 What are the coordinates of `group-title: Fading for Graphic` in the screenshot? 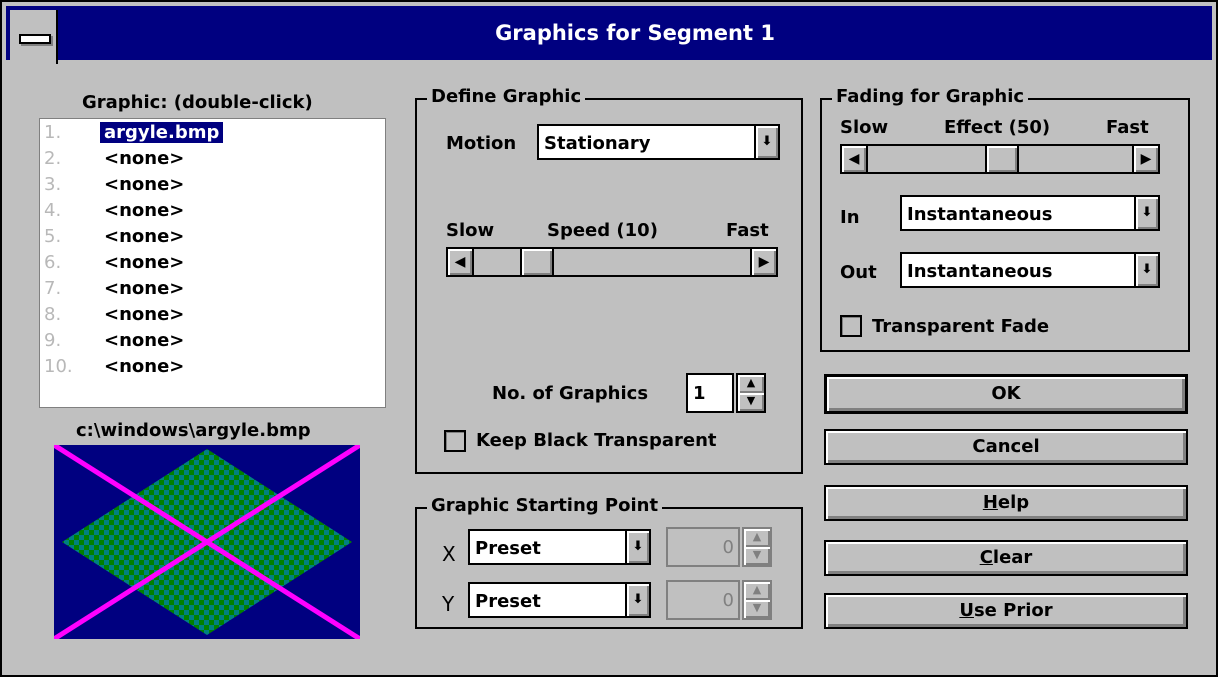 It's located at (930, 96).